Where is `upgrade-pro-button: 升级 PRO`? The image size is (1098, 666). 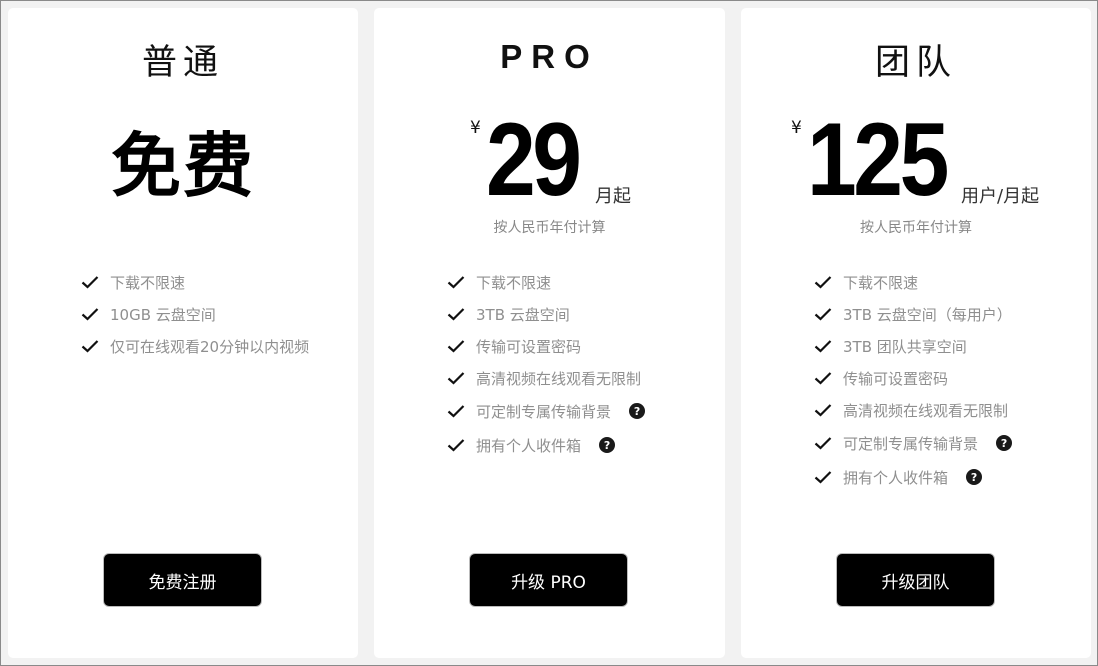
upgrade-pro-button: 升级 PRO is located at coordinates (548, 580).